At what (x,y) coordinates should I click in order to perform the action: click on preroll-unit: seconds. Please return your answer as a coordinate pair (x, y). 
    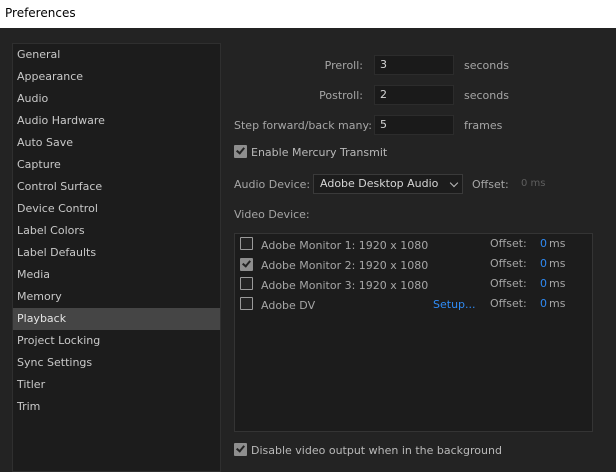
    Looking at the image, I should click on (486, 65).